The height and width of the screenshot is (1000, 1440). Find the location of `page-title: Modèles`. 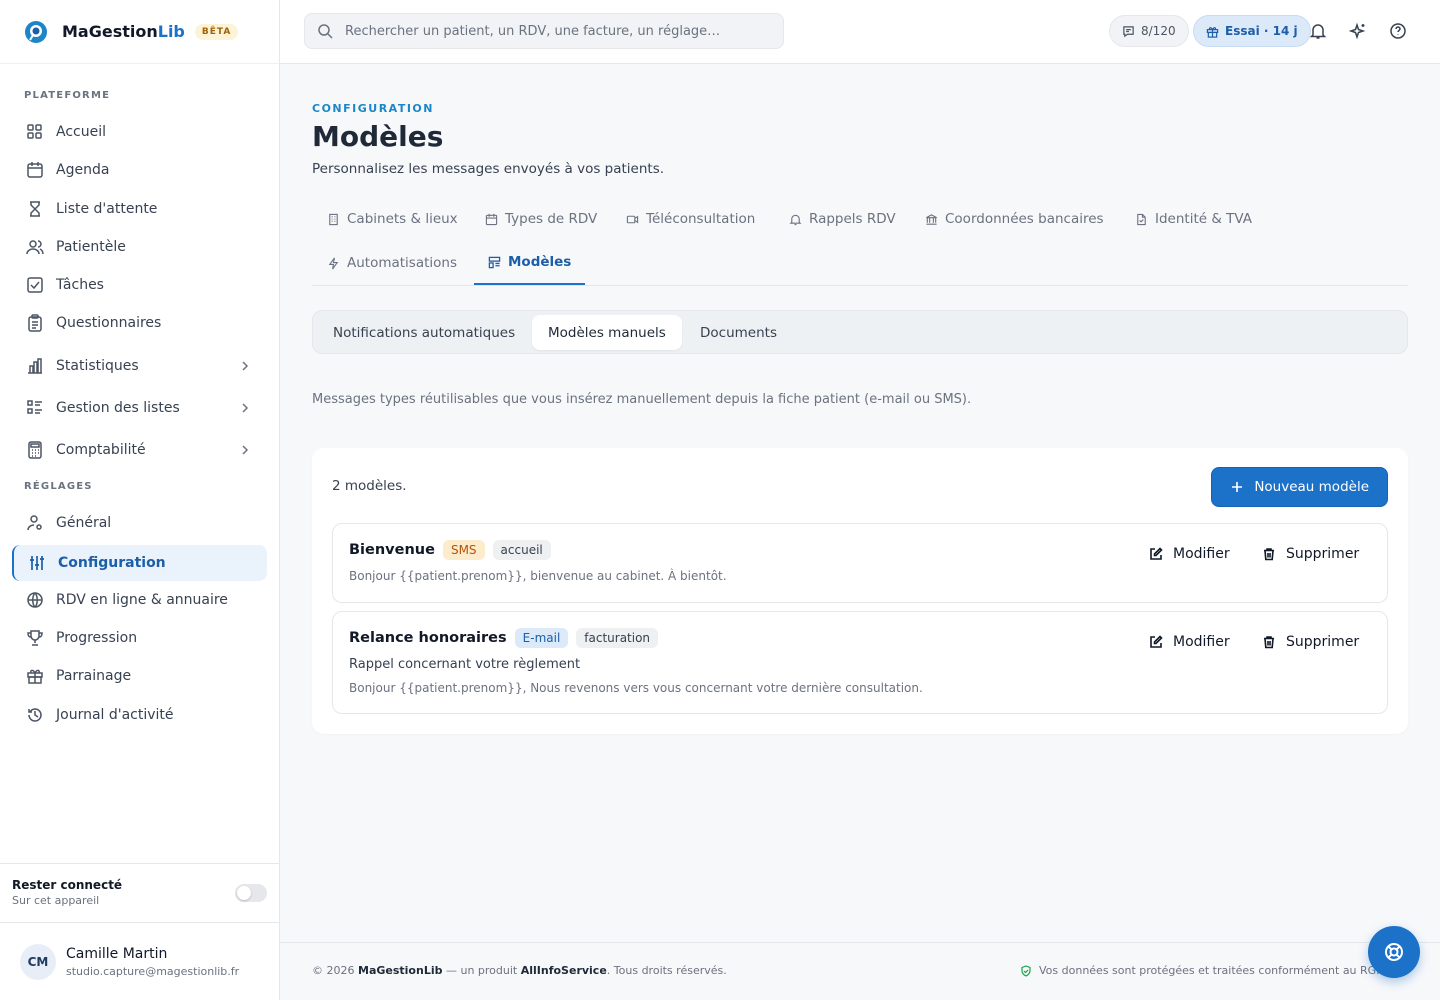

page-title: Modèles is located at coordinates (378, 136).